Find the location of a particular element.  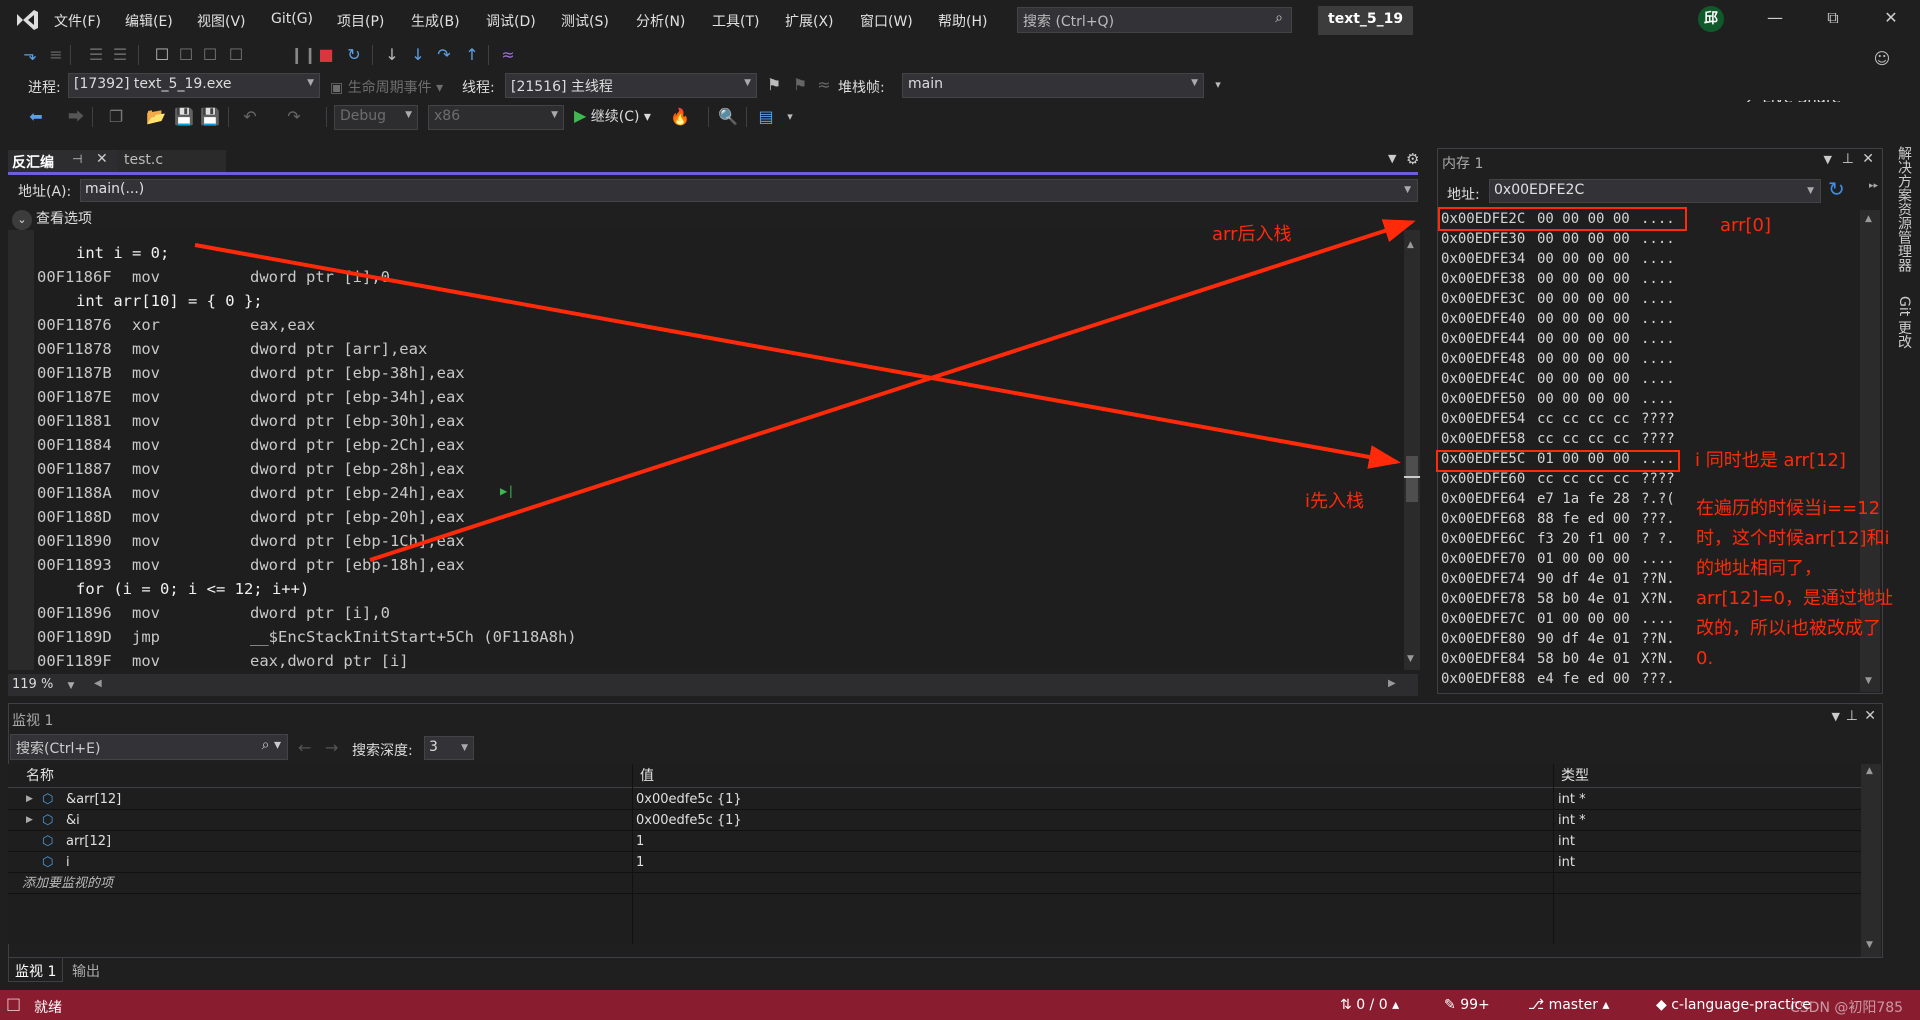

save-icon: 💾 is located at coordinates (184, 117).